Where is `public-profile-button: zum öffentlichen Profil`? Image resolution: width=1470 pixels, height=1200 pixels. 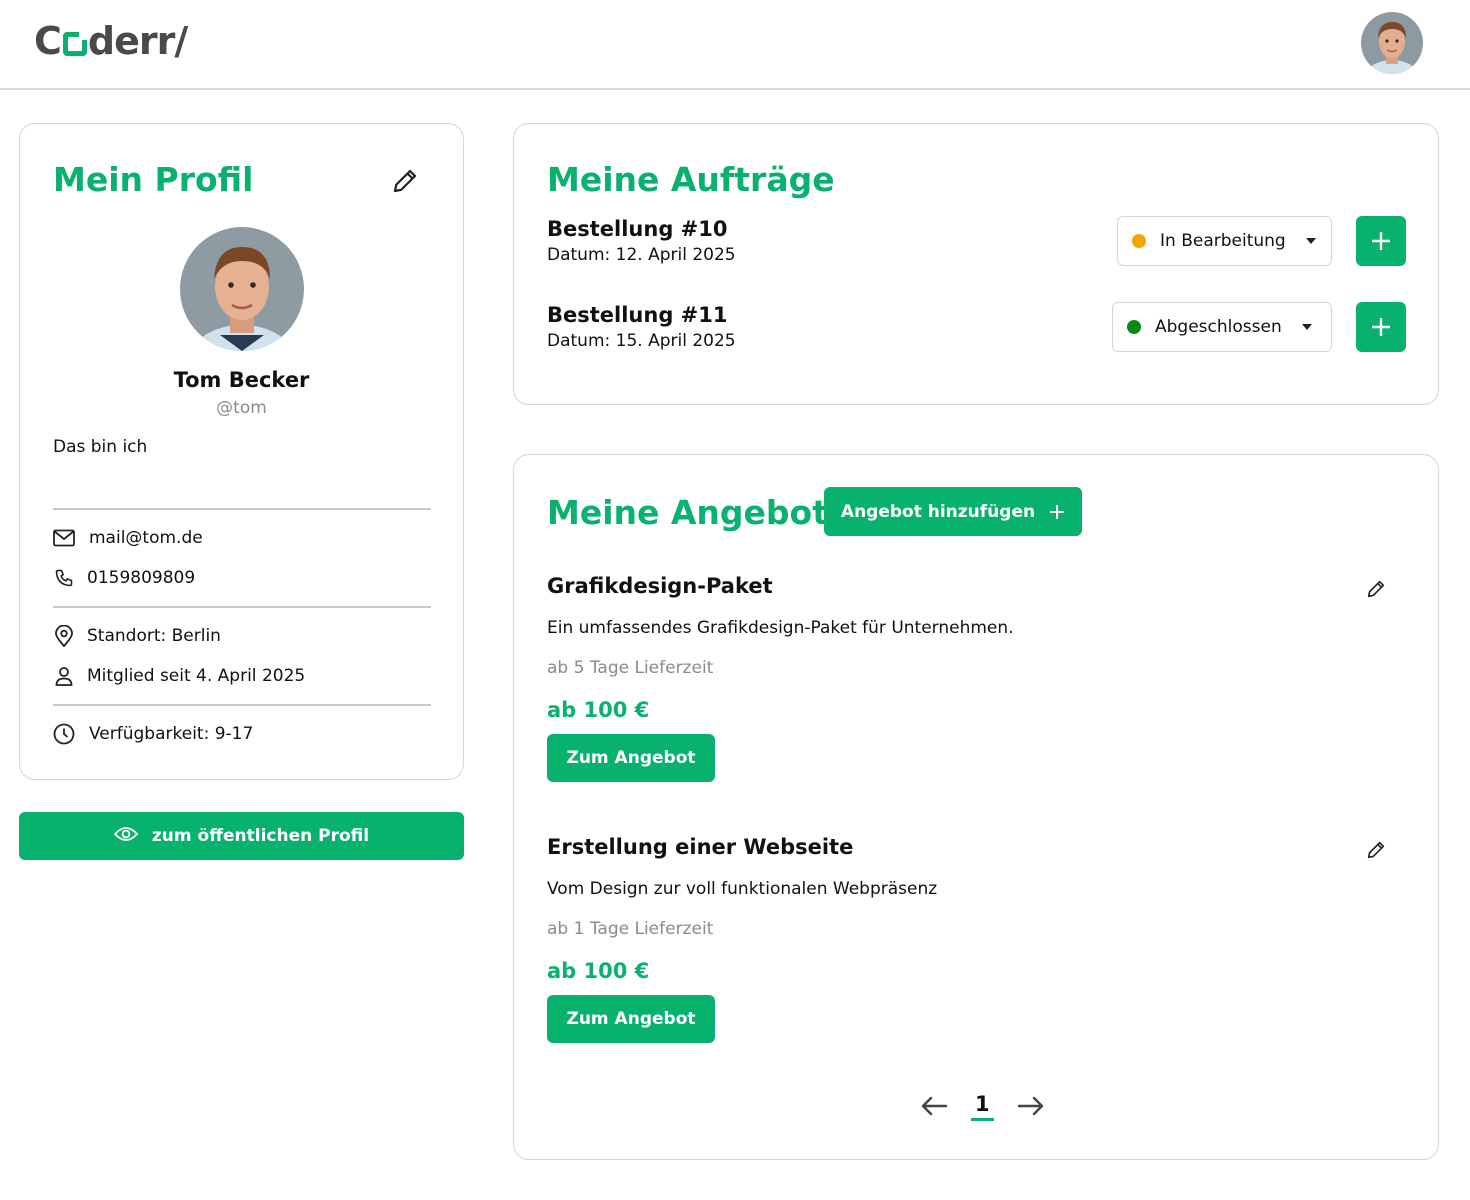
public-profile-button: zum öffentlichen Profil is located at coordinates (241, 836).